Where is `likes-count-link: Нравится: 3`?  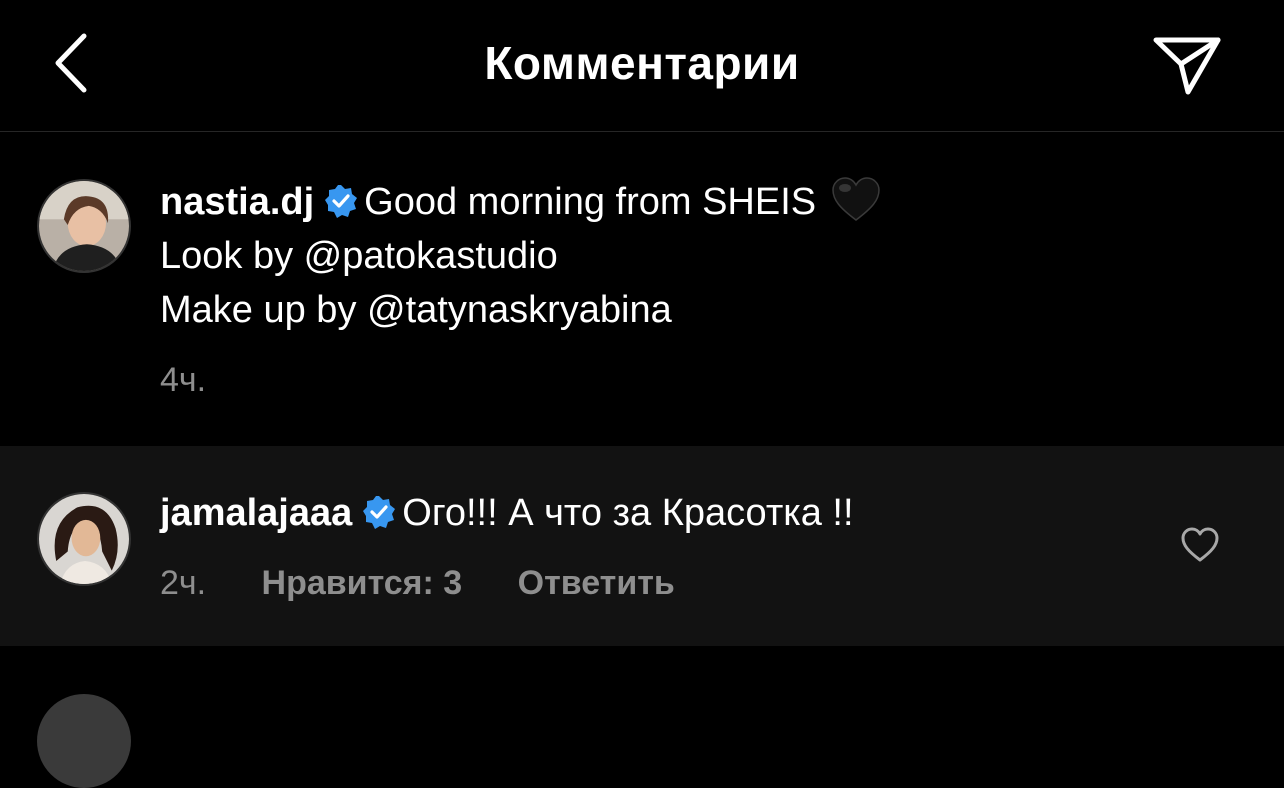 likes-count-link: Нравится: 3 is located at coordinates (362, 583).